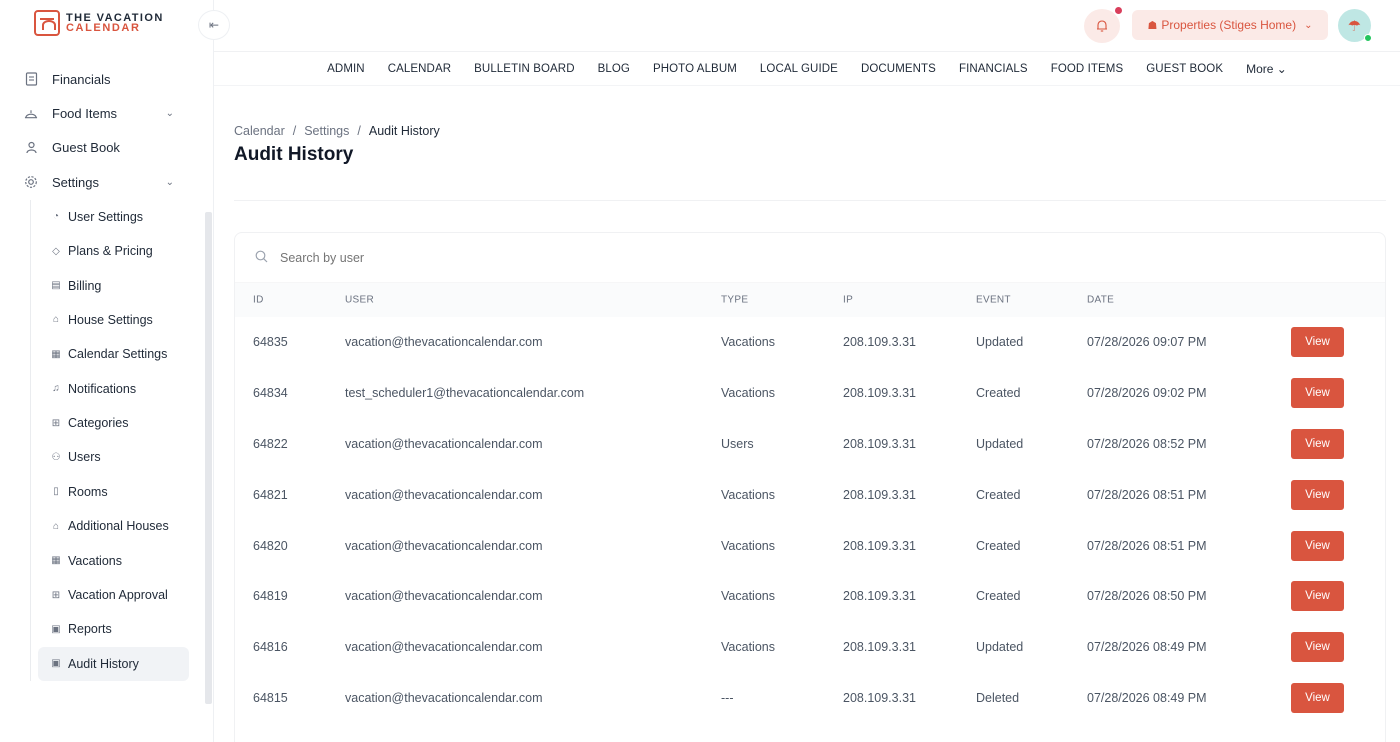 The width and height of the screenshot is (1400, 742). I want to click on user-icon: ◔, so click(56, 217).